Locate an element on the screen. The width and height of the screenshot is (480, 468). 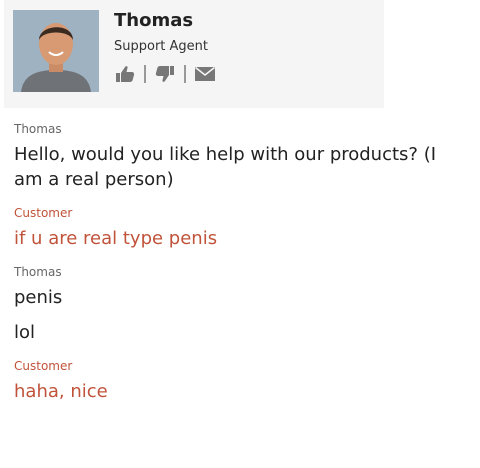
message-group: Customer if u are real type penis is located at coordinates (242, 228).